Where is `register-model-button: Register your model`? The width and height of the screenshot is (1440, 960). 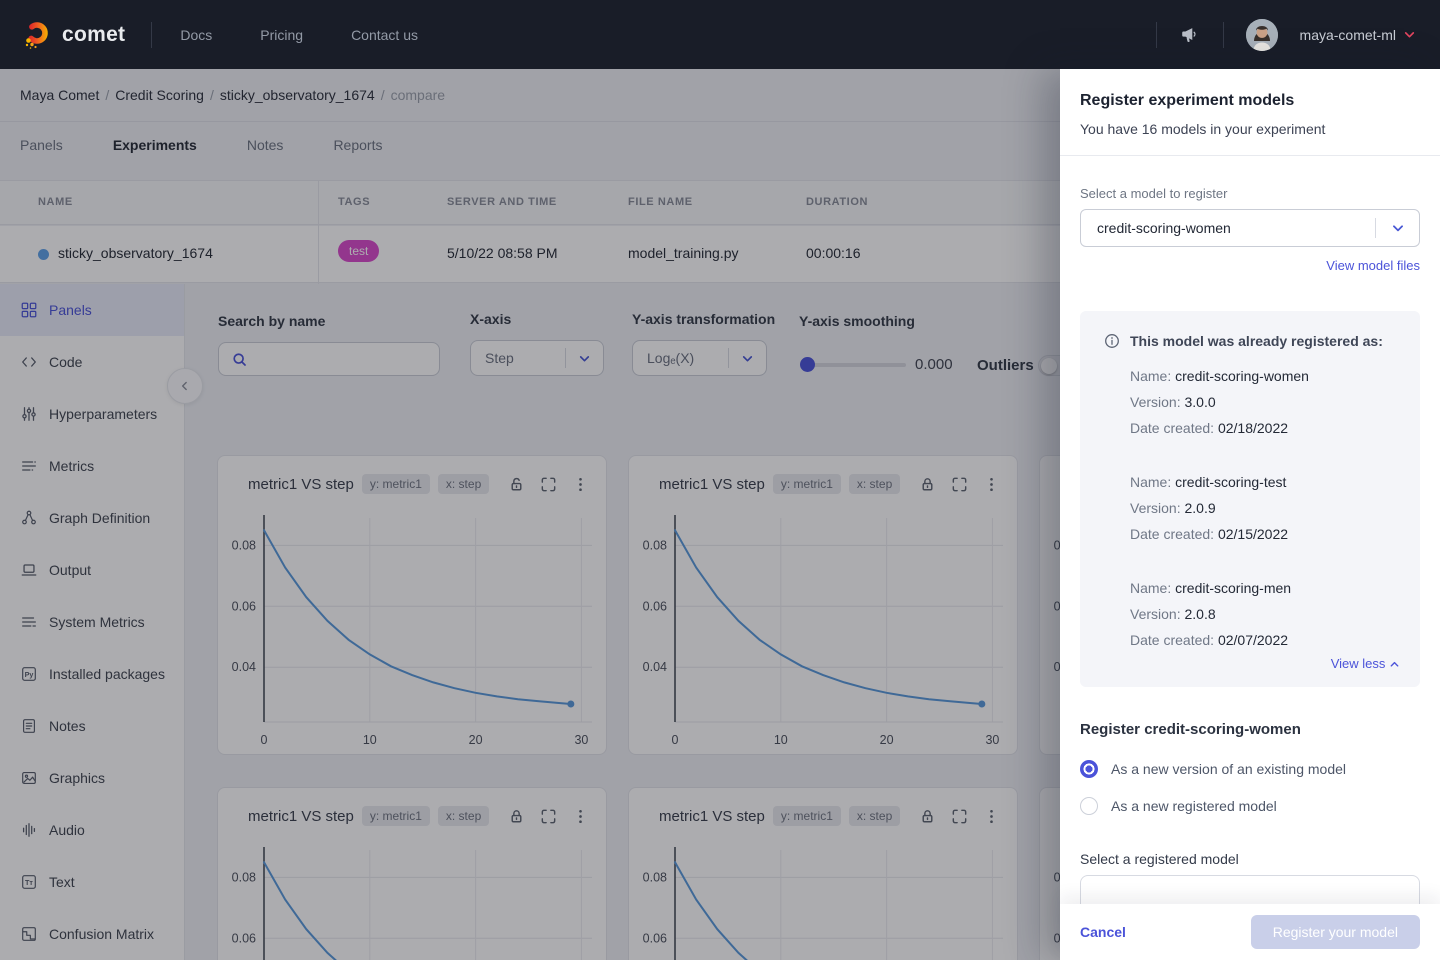 register-model-button: Register your model is located at coordinates (1335, 932).